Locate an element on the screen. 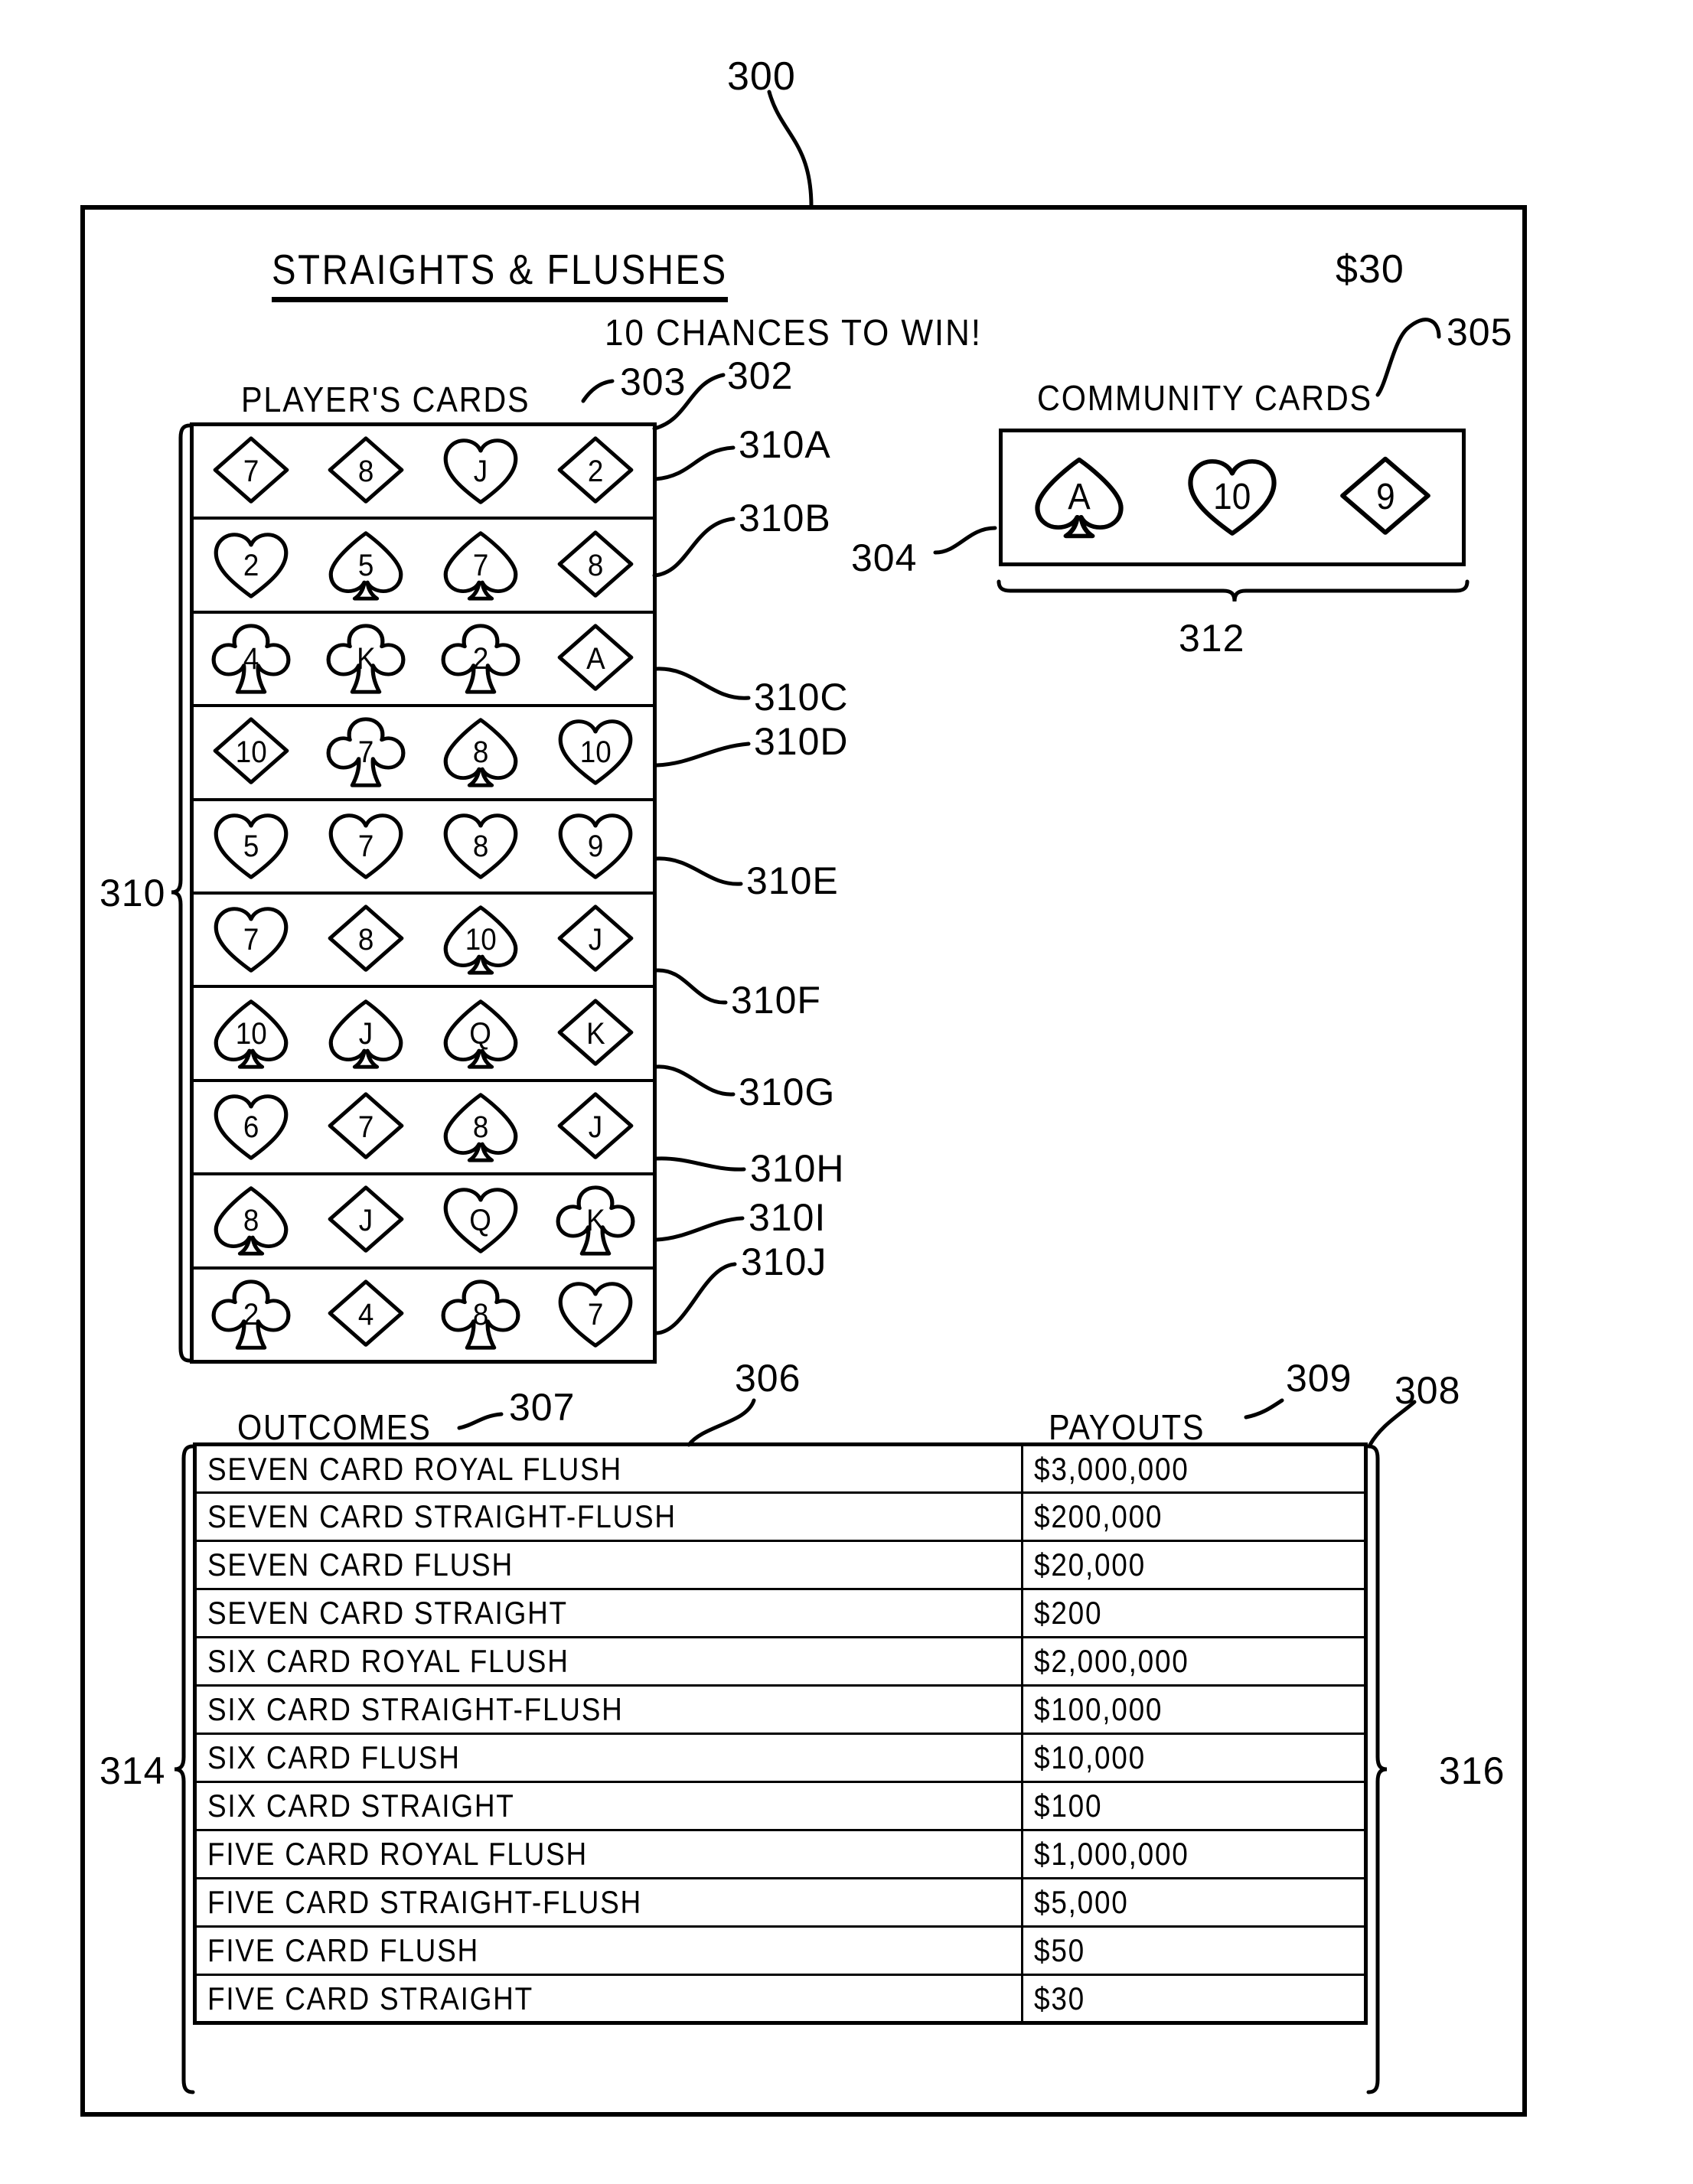 The image size is (1693, 2184). paytable-row: SIX CARD ROYAL FLUSH $2,000,000 is located at coordinates (780, 1661).